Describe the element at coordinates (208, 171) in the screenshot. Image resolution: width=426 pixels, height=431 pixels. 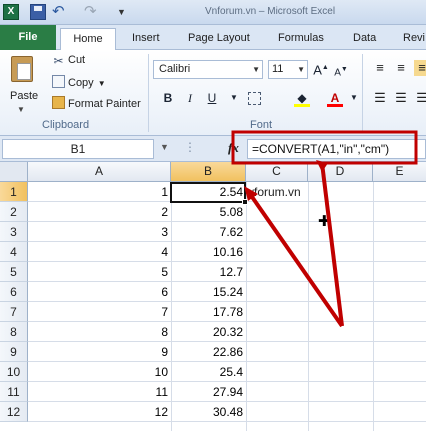
I see `column-header-b: B` at that location.